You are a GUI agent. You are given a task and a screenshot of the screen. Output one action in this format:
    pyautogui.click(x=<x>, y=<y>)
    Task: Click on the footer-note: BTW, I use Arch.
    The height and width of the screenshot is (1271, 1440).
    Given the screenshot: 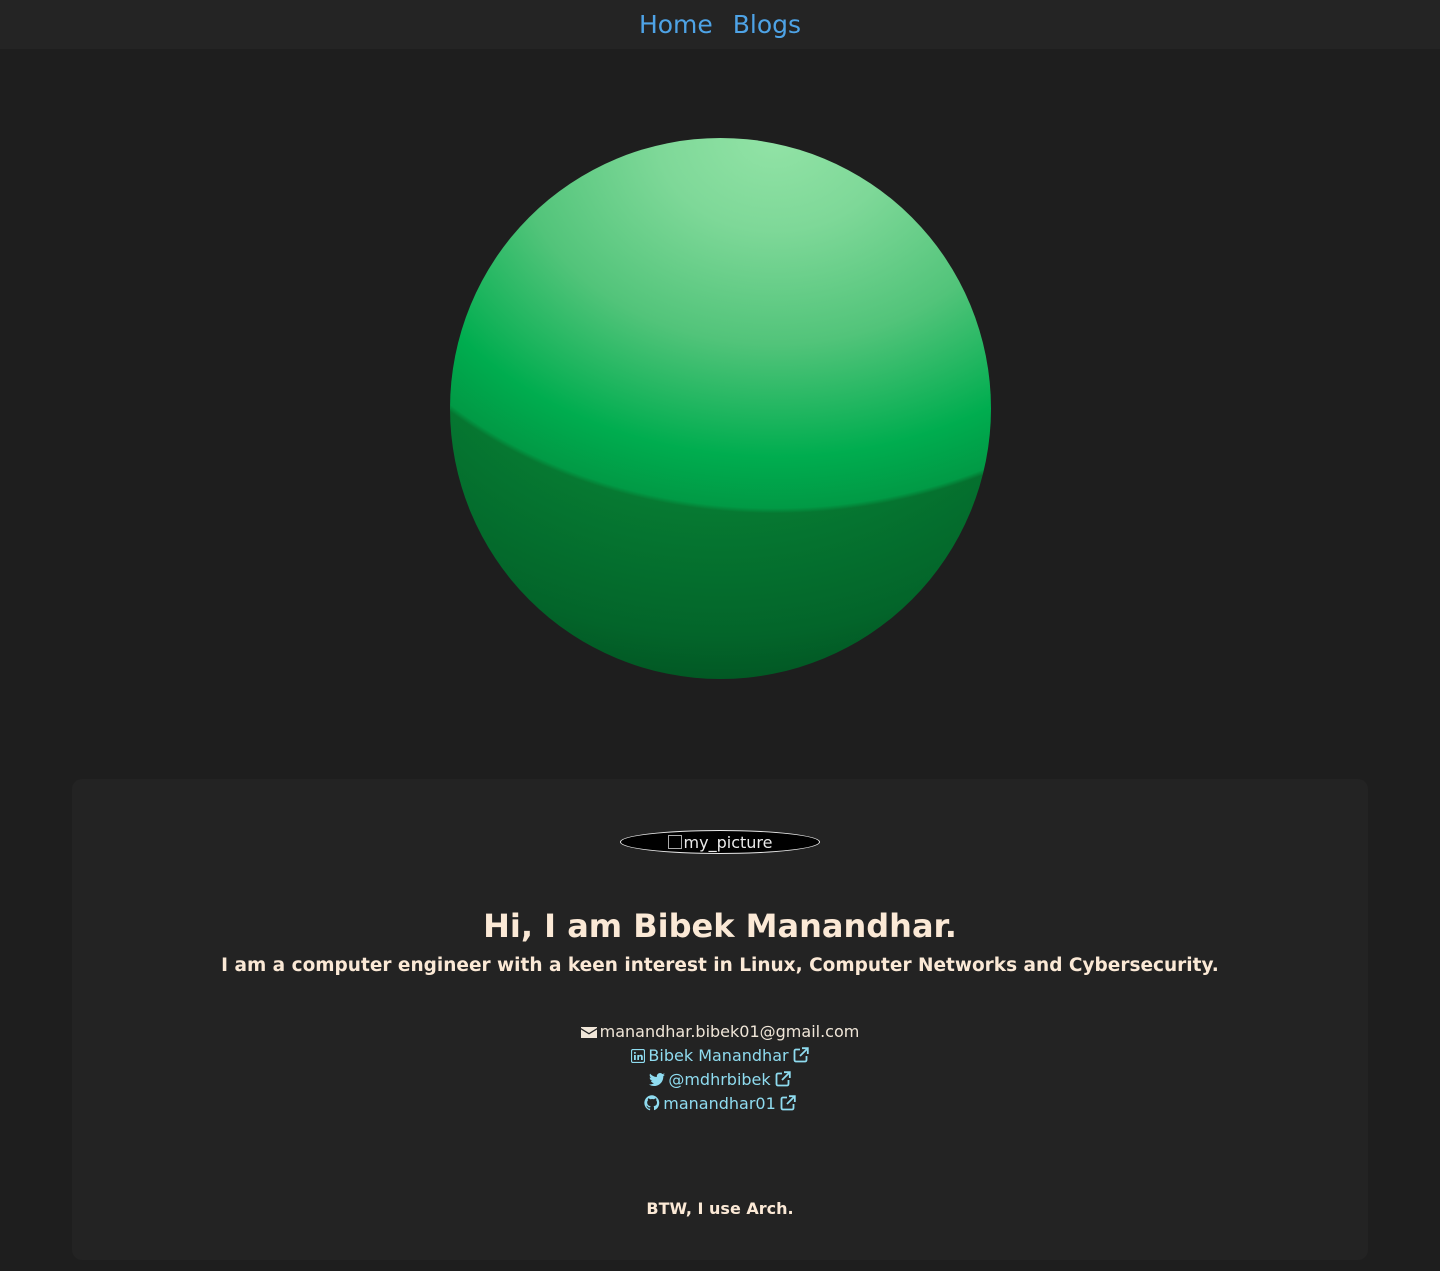 What is the action you would take?
    pyautogui.click(x=720, y=1208)
    